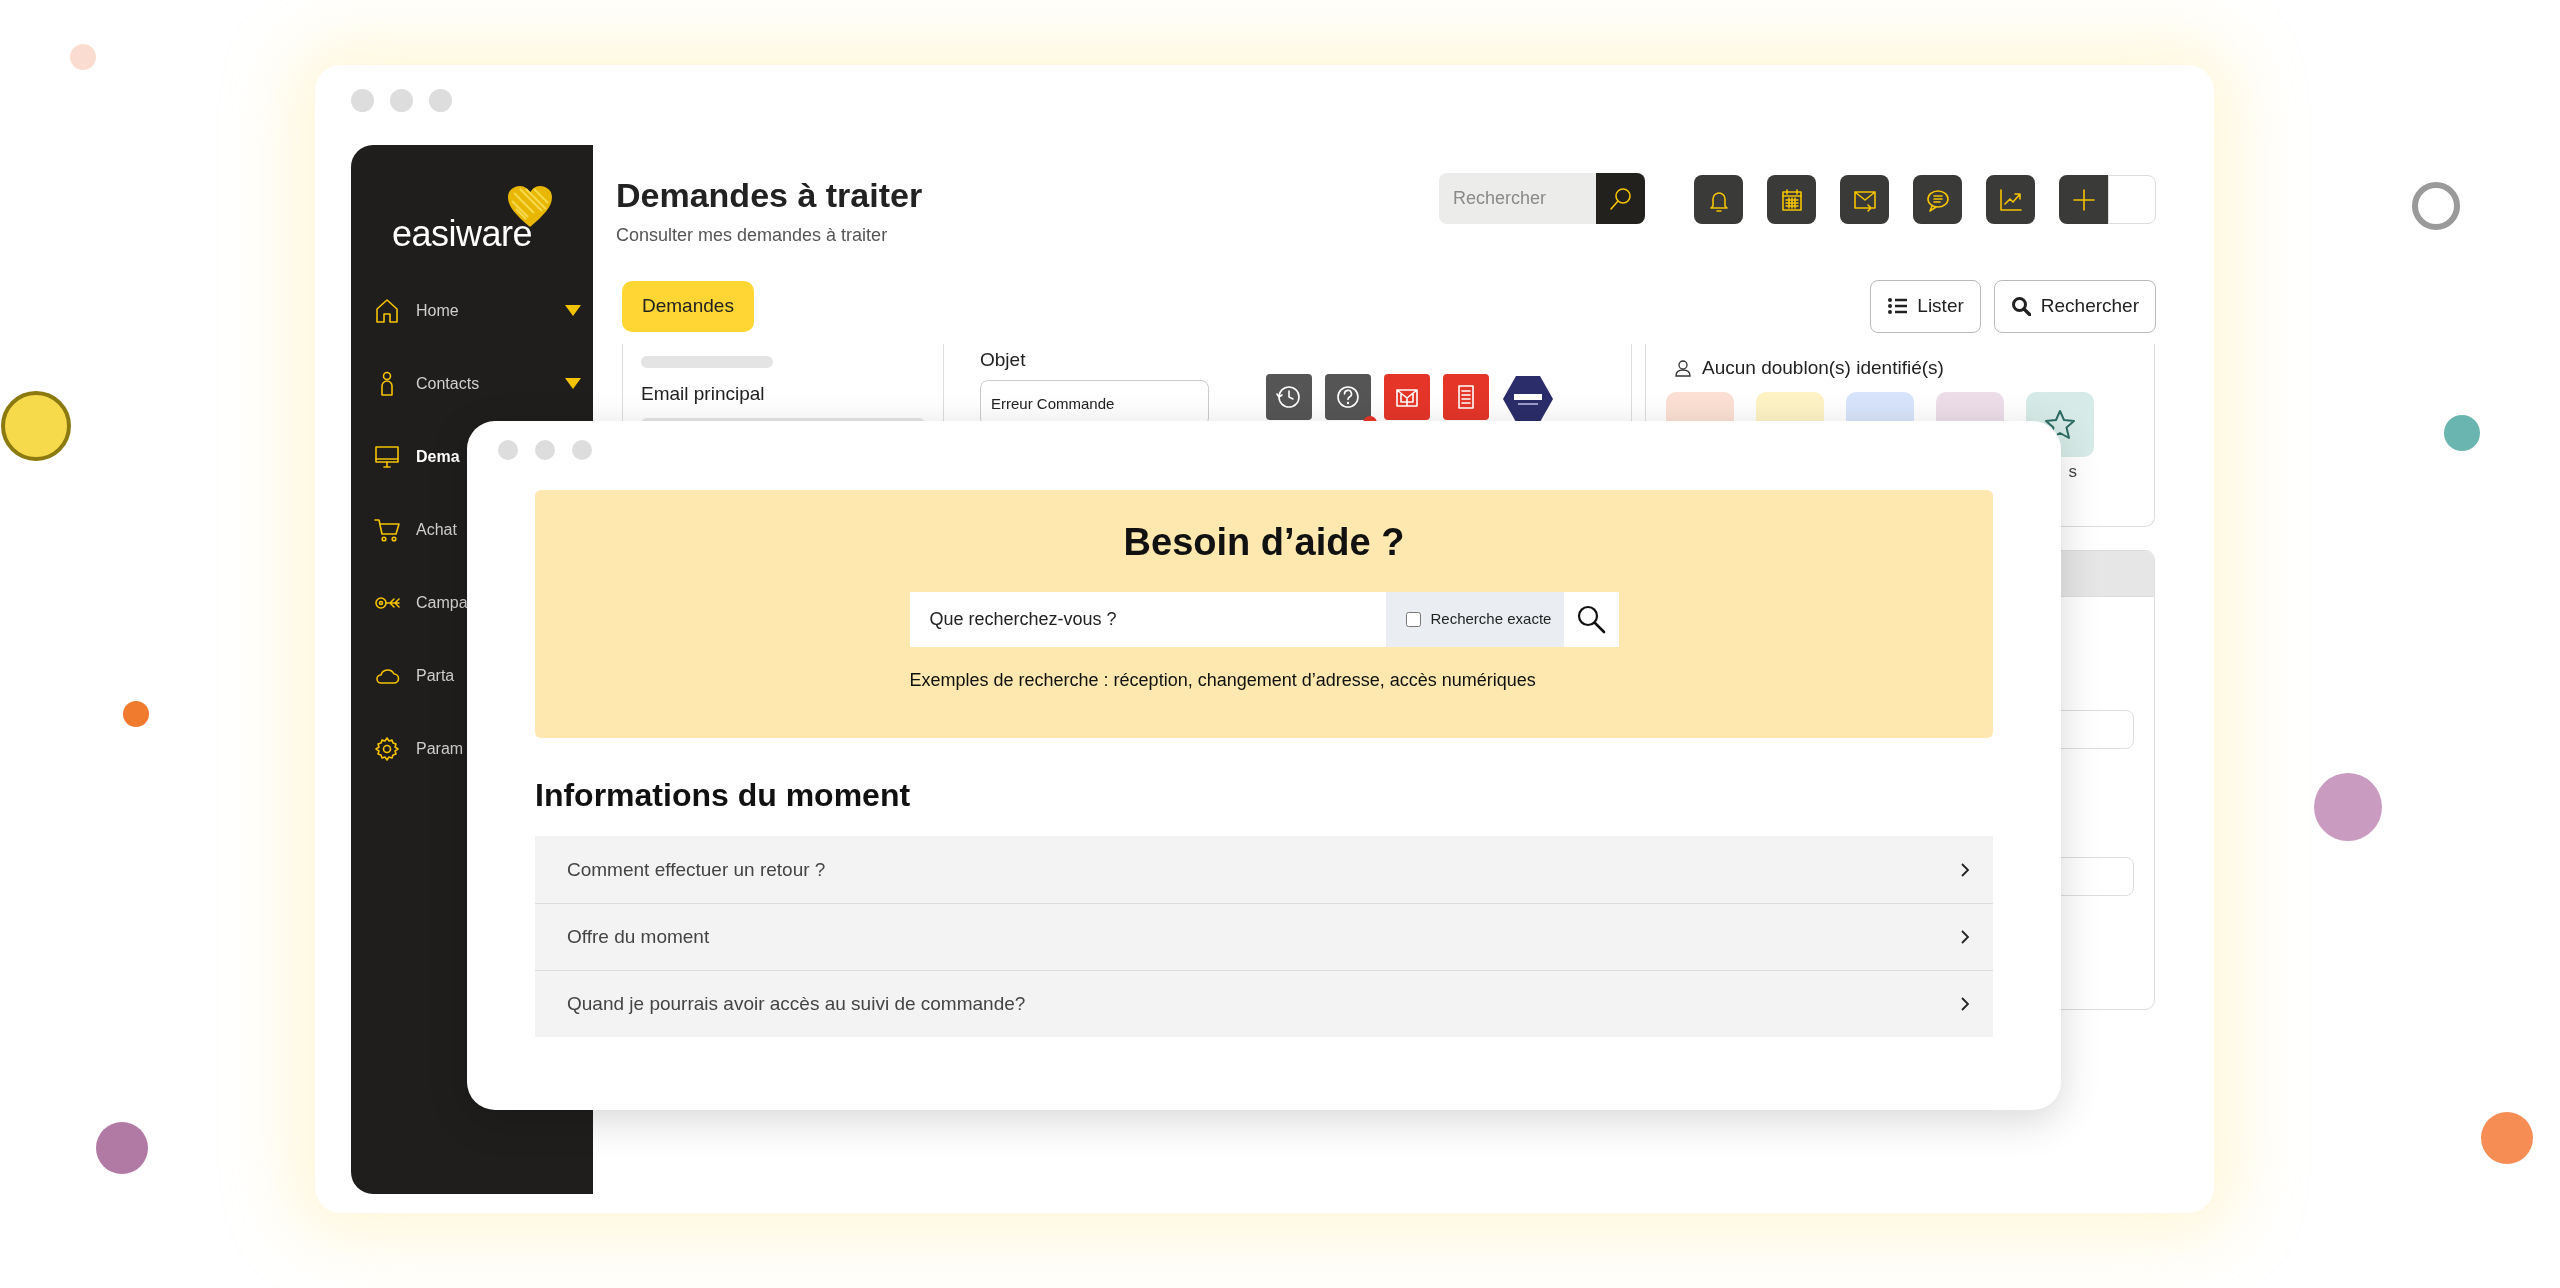 This screenshot has height=1288, width=2560. What do you see at coordinates (1491, 618) in the screenshot?
I see `checkbox-label: Recherche exacte` at bounding box center [1491, 618].